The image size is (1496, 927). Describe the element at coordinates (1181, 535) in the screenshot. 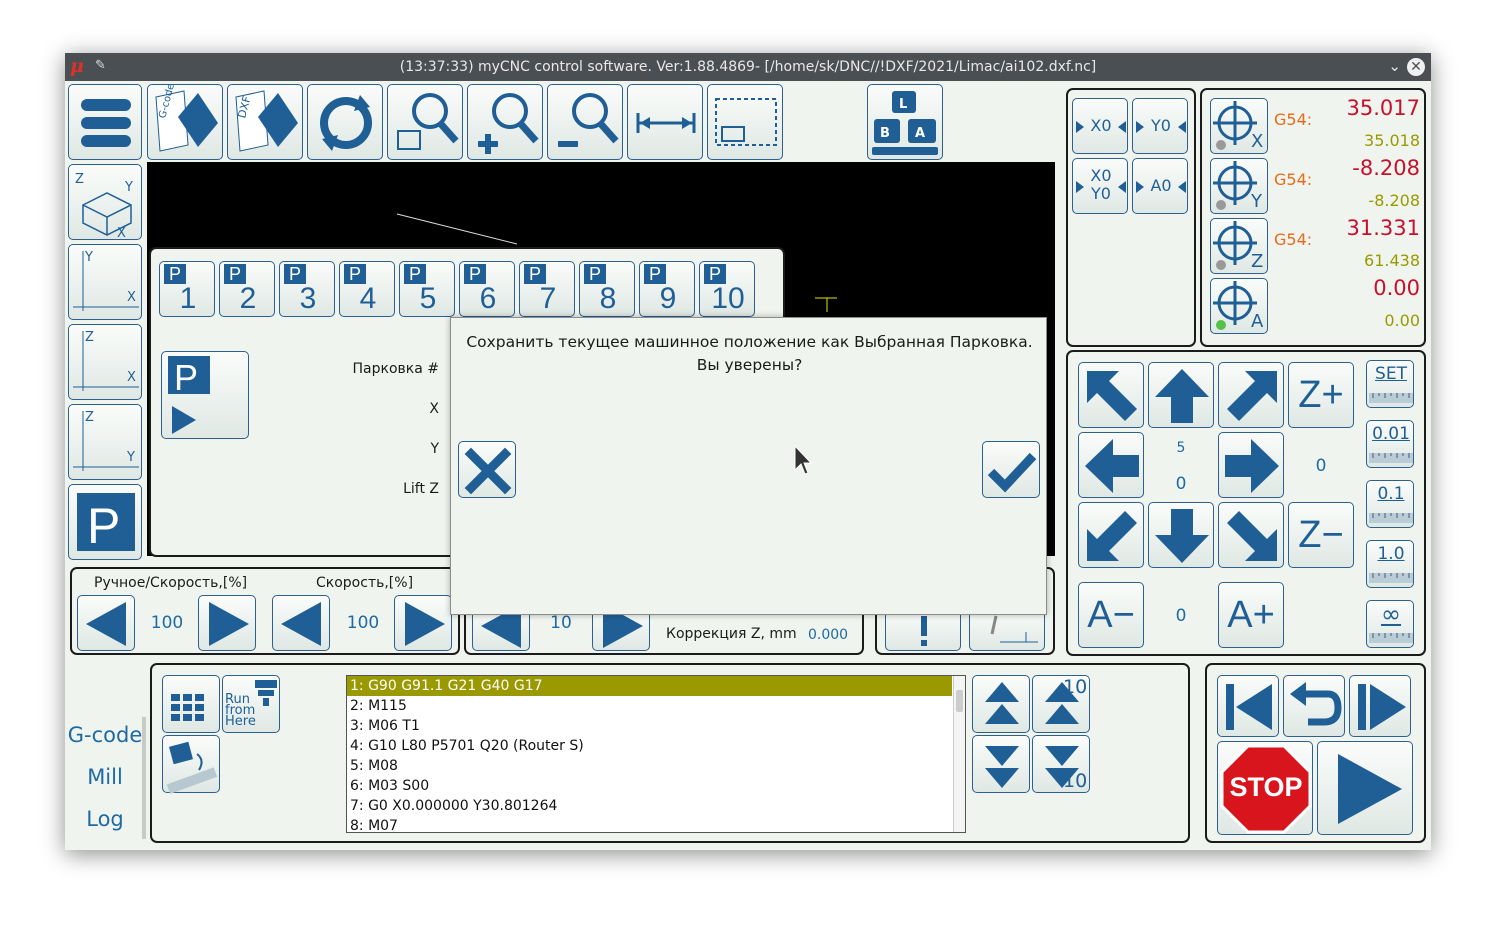

I see `jog-down-button` at that location.